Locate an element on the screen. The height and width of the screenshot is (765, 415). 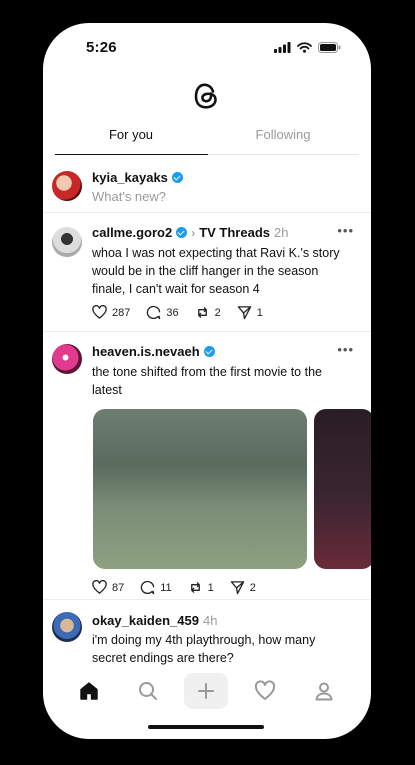
reply-count: 36 is located at coordinates (172, 312).